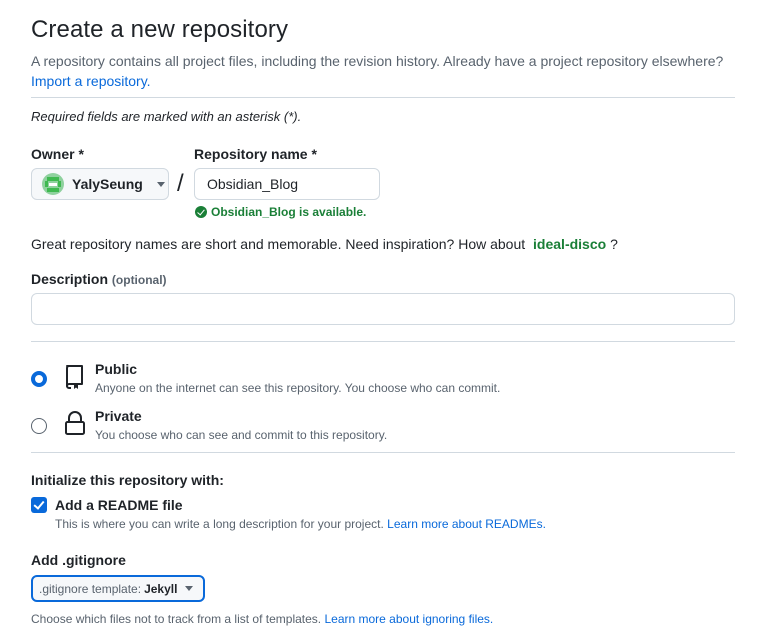  I want to click on availability-status: Obsidian_Blog is available., so click(280, 212).